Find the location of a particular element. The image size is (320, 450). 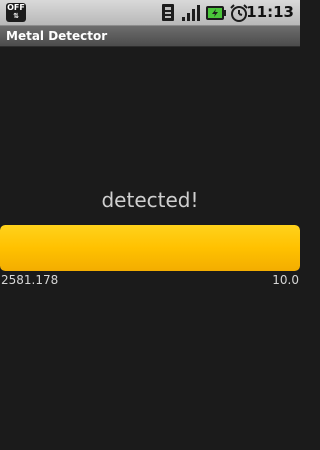

app-title: Metal Detector is located at coordinates (57, 36).